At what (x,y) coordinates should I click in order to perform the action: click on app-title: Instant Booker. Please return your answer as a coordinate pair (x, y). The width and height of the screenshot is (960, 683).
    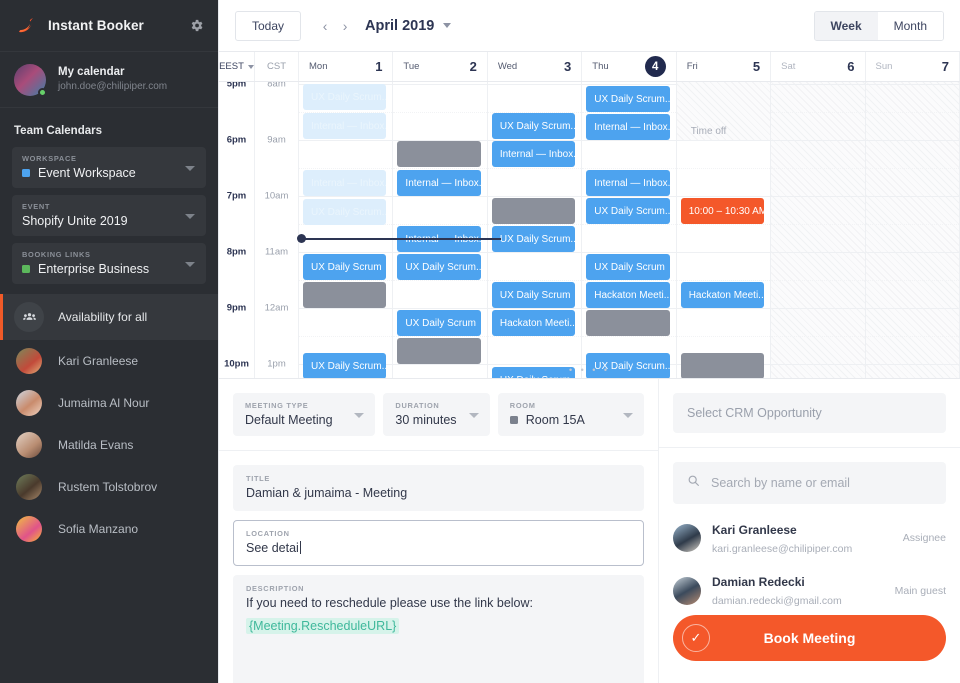
    Looking at the image, I should click on (96, 25).